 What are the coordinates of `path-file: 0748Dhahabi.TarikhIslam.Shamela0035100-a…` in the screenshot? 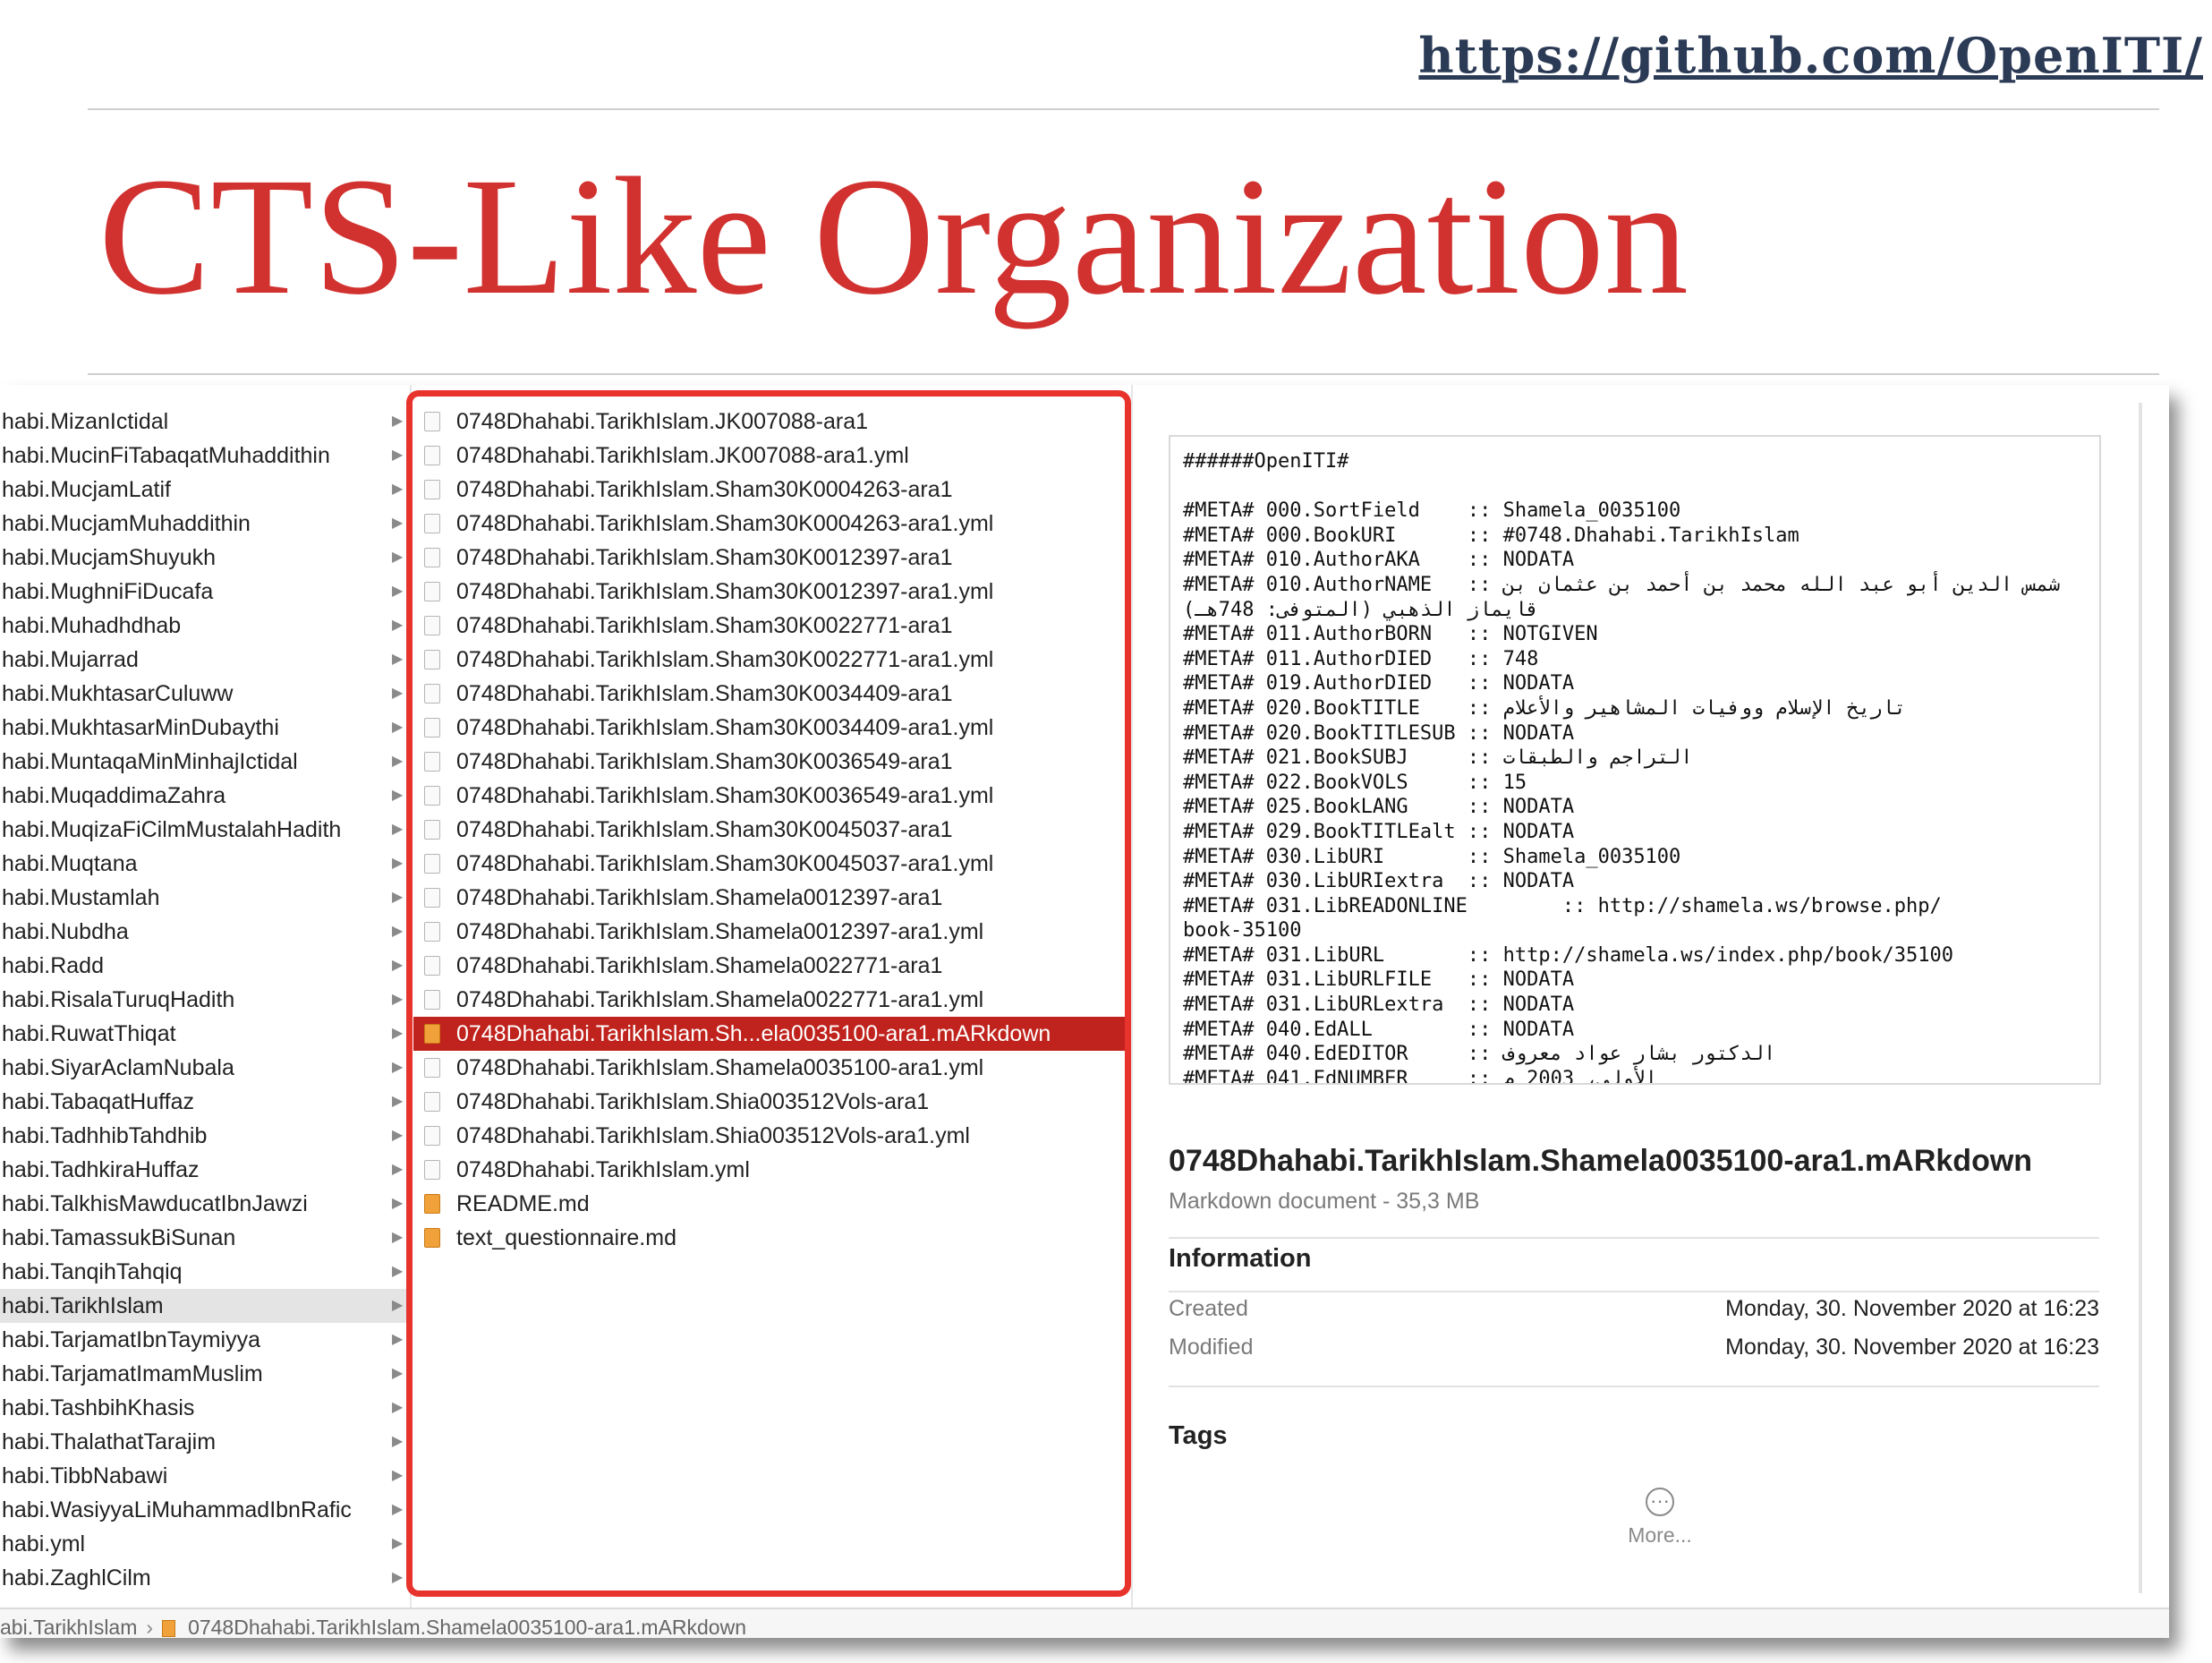 It's located at (467, 1627).